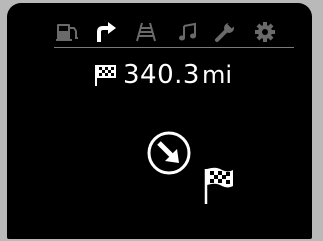  I want to click on road-icon, so click(146, 32).